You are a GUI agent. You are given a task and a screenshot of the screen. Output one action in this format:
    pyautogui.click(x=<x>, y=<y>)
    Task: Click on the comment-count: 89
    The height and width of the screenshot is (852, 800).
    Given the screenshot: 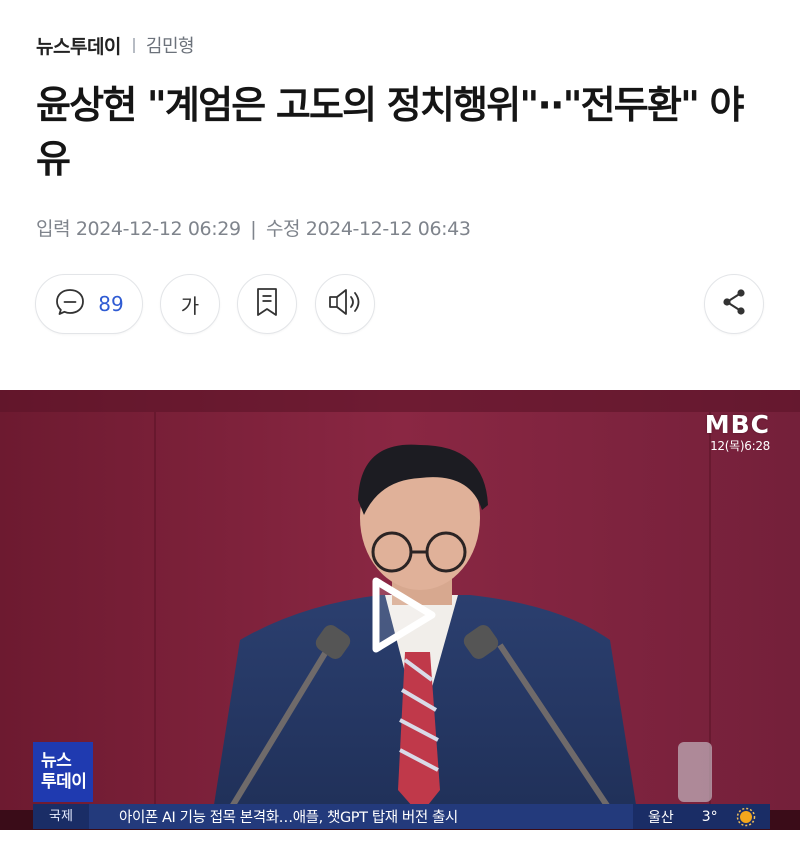 What is the action you would take?
    pyautogui.click(x=111, y=304)
    